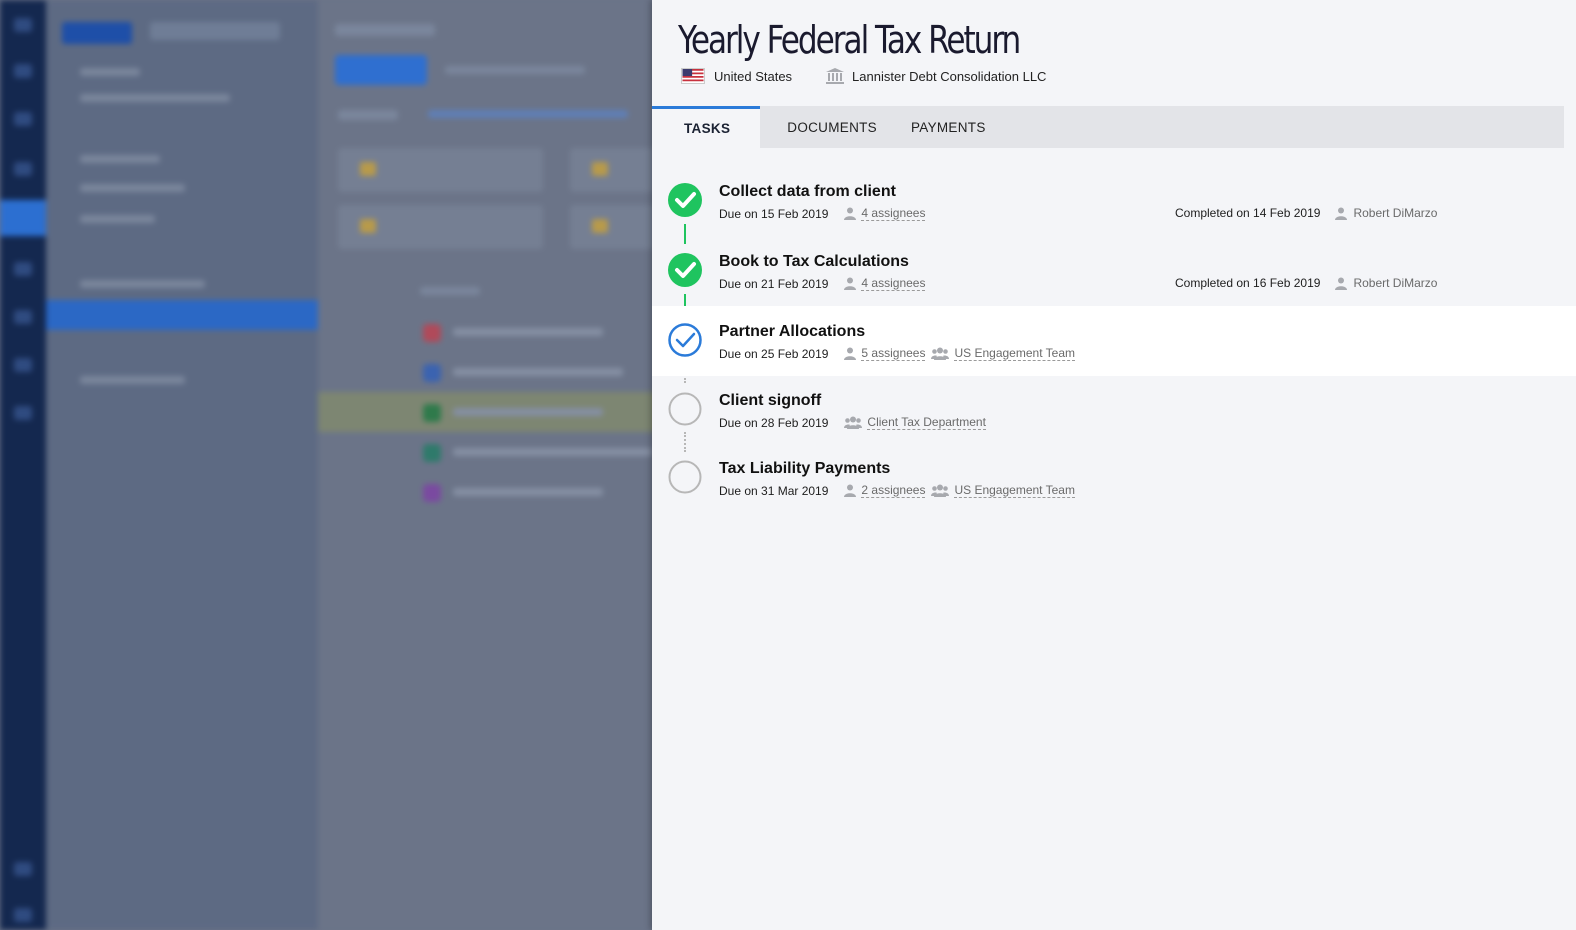 Image resolution: width=1576 pixels, height=930 pixels. Describe the element at coordinates (827, 127) in the screenshot. I see `tab-documents: DOCUMENTS` at that location.